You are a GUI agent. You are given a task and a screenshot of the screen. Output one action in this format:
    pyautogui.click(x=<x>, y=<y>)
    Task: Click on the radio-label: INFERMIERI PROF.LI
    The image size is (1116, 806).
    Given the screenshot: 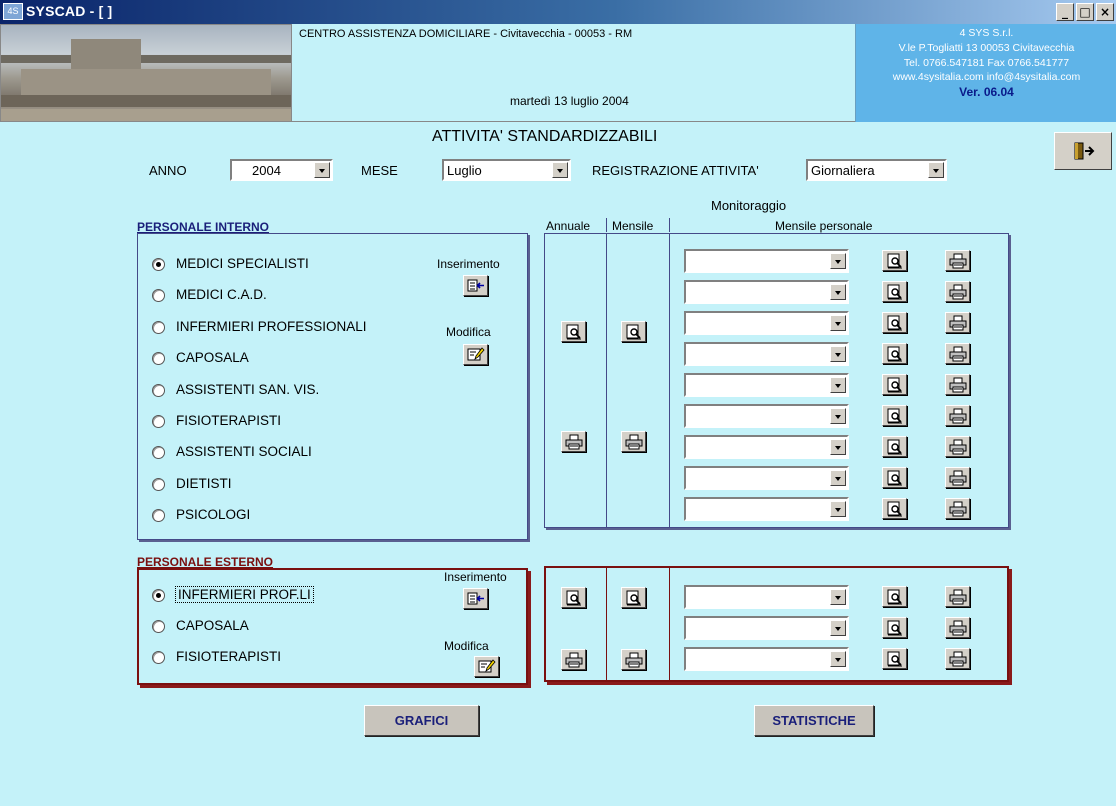 What is the action you would take?
    pyautogui.click(x=244, y=594)
    